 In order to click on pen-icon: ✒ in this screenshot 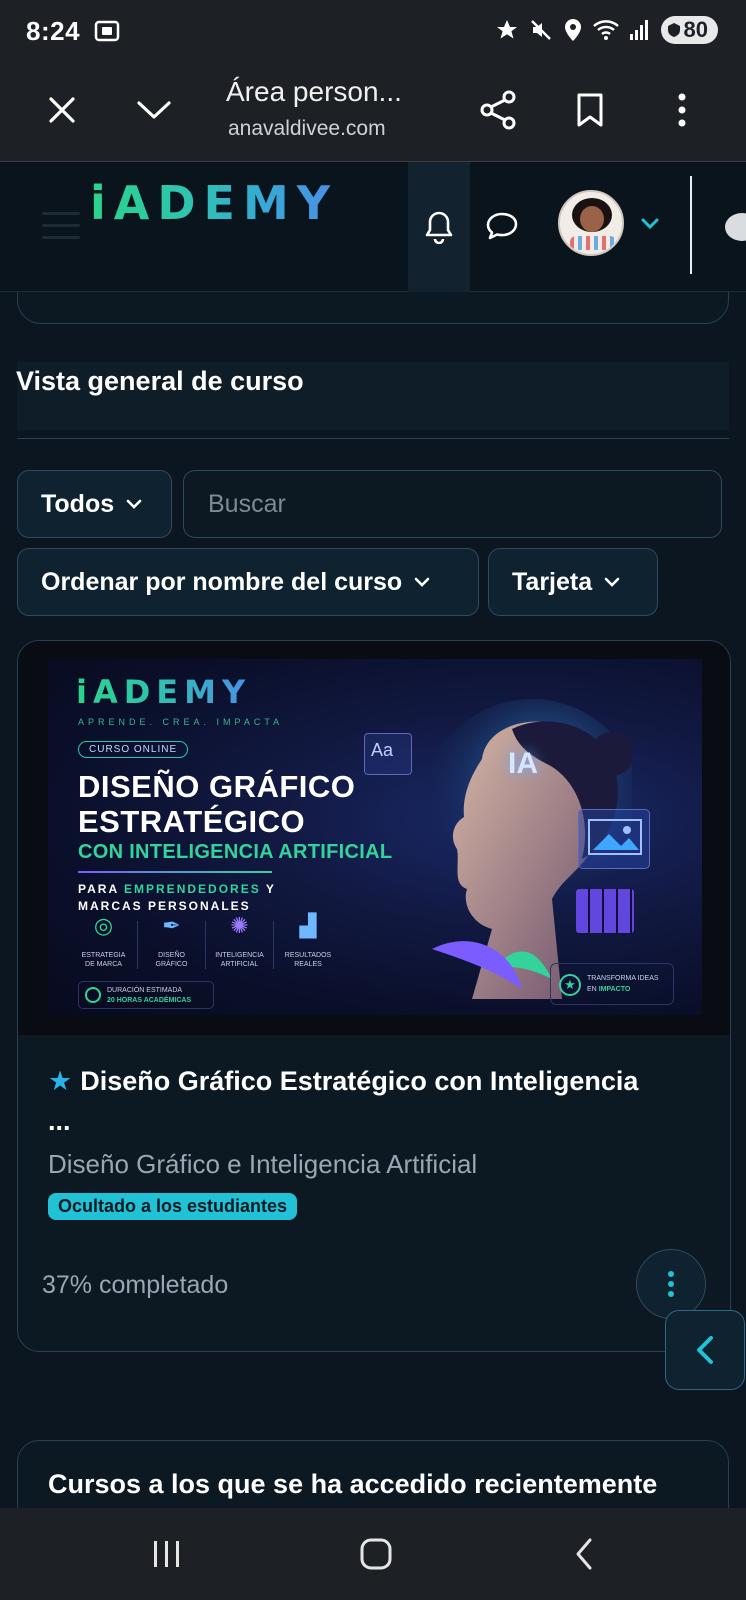, I will do `click(171, 925)`.